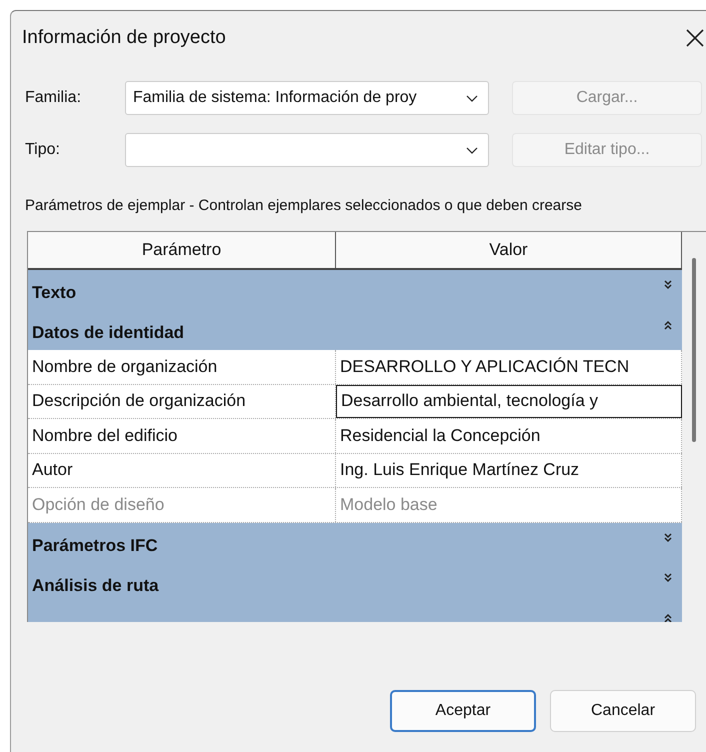 The width and height of the screenshot is (706, 752). Describe the element at coordinates (355, 290) in the screenshot. I see `group-row: Texto` at that location.